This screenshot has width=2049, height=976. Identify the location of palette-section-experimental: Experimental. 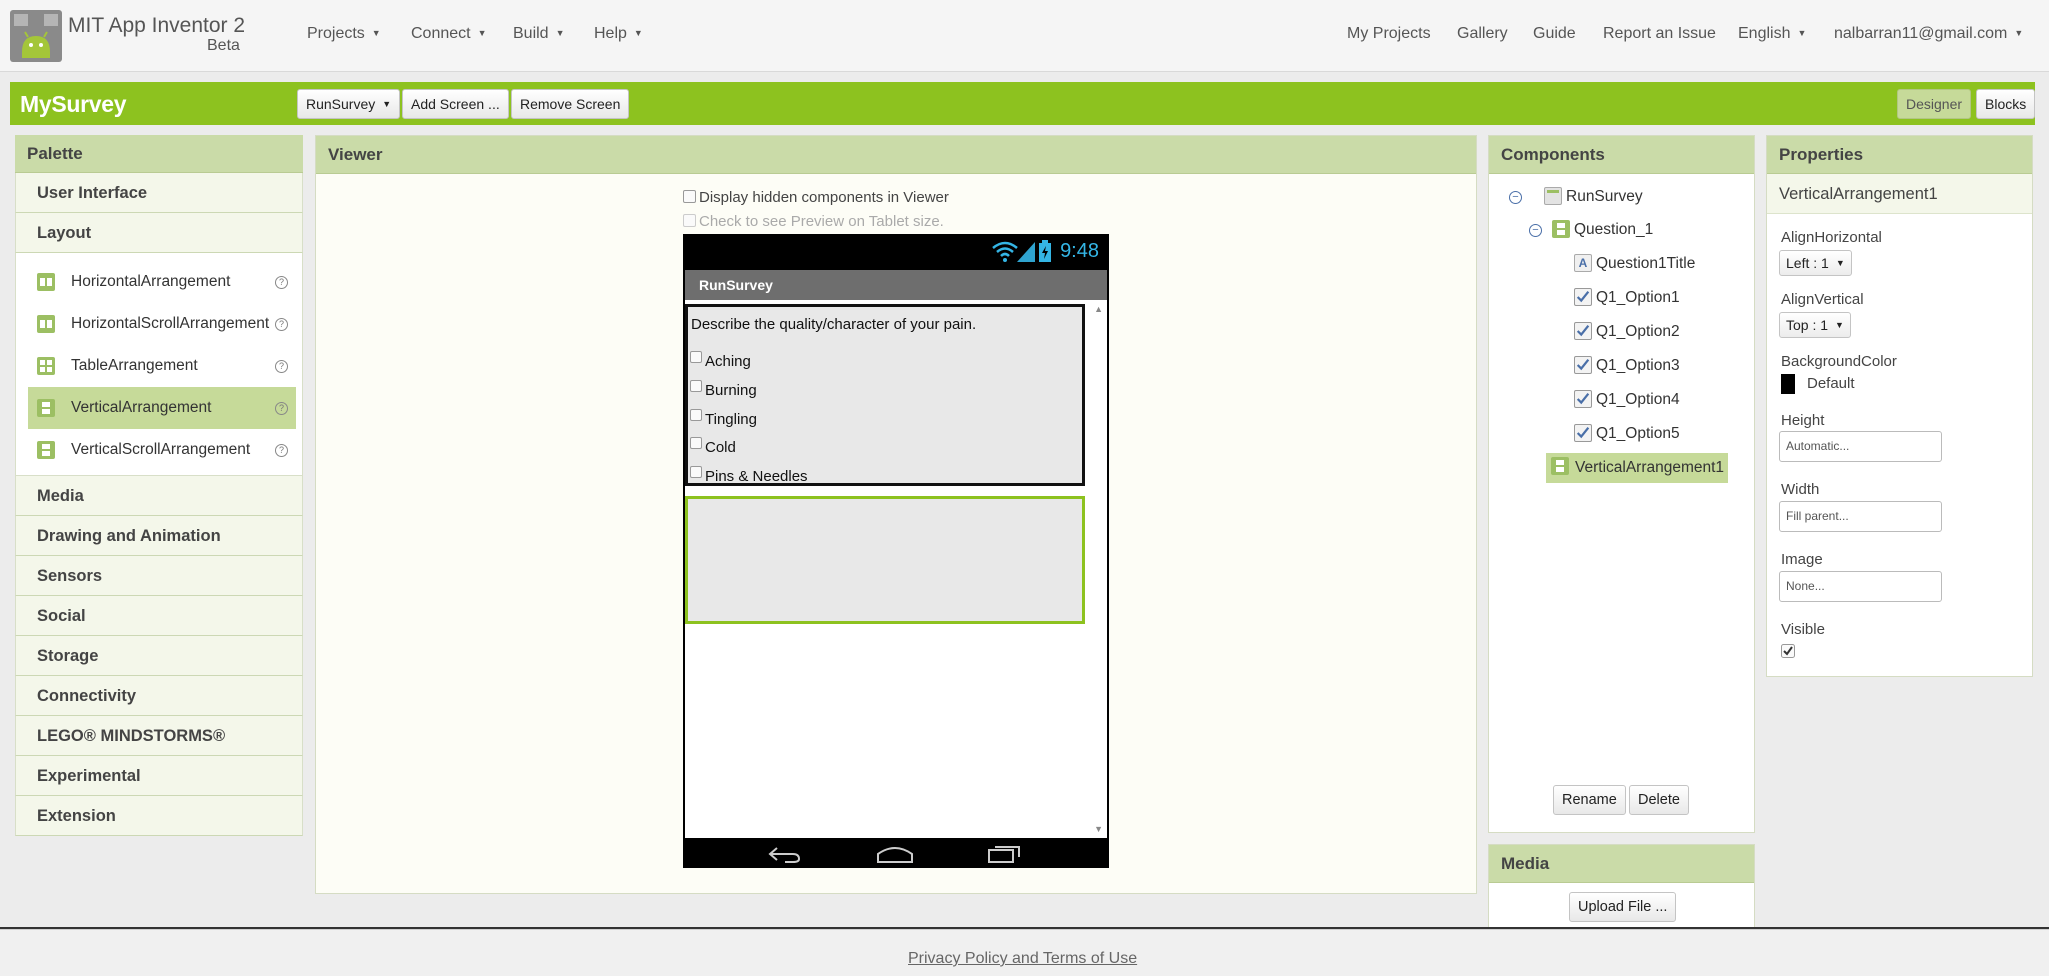
(159, 776).